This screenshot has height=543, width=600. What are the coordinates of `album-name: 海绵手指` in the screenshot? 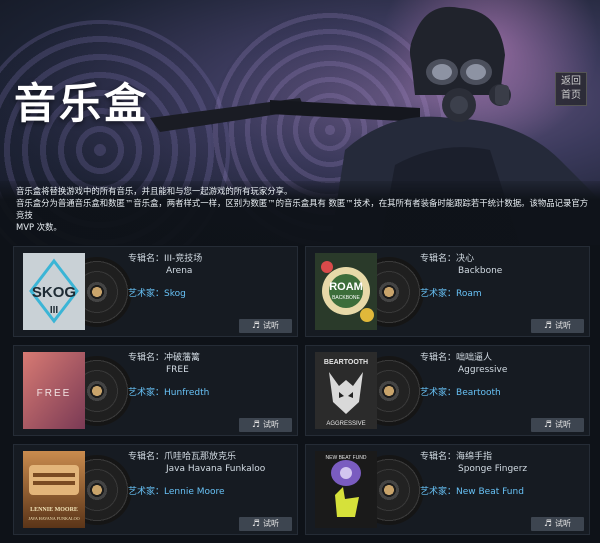 It's located at (474, 457).